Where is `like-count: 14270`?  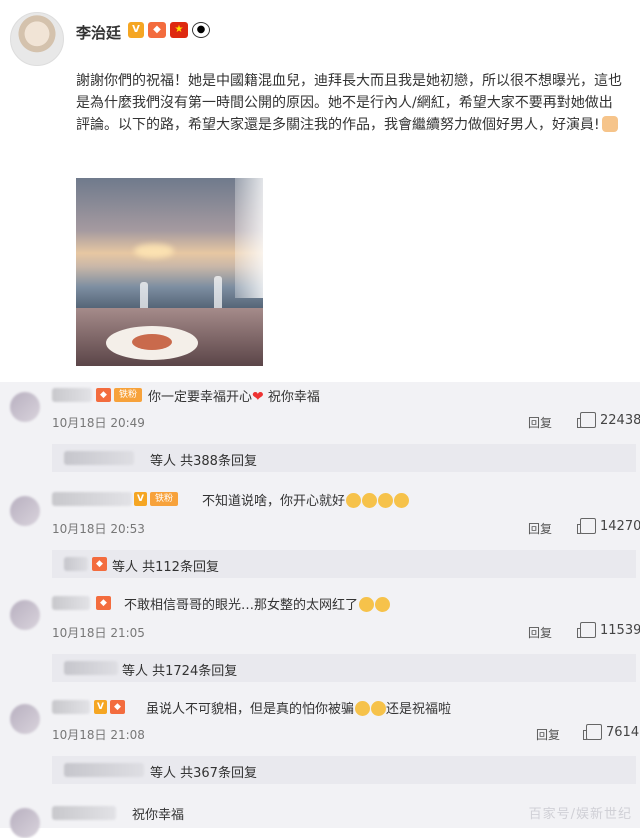 like-count: 14270 is located at coordinates (620, 526).